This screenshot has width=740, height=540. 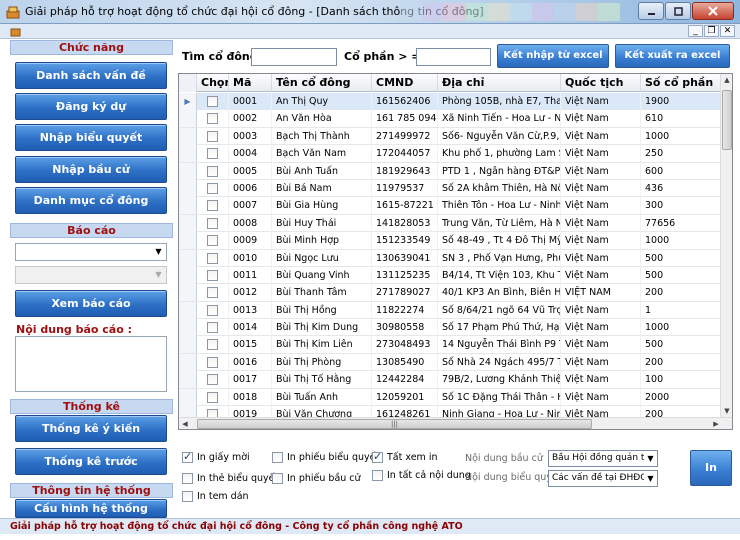 What do you see at coordinates (377, 456) in the screenshot?
I see `view-all-checkbox` at bounding box center [377, 456].